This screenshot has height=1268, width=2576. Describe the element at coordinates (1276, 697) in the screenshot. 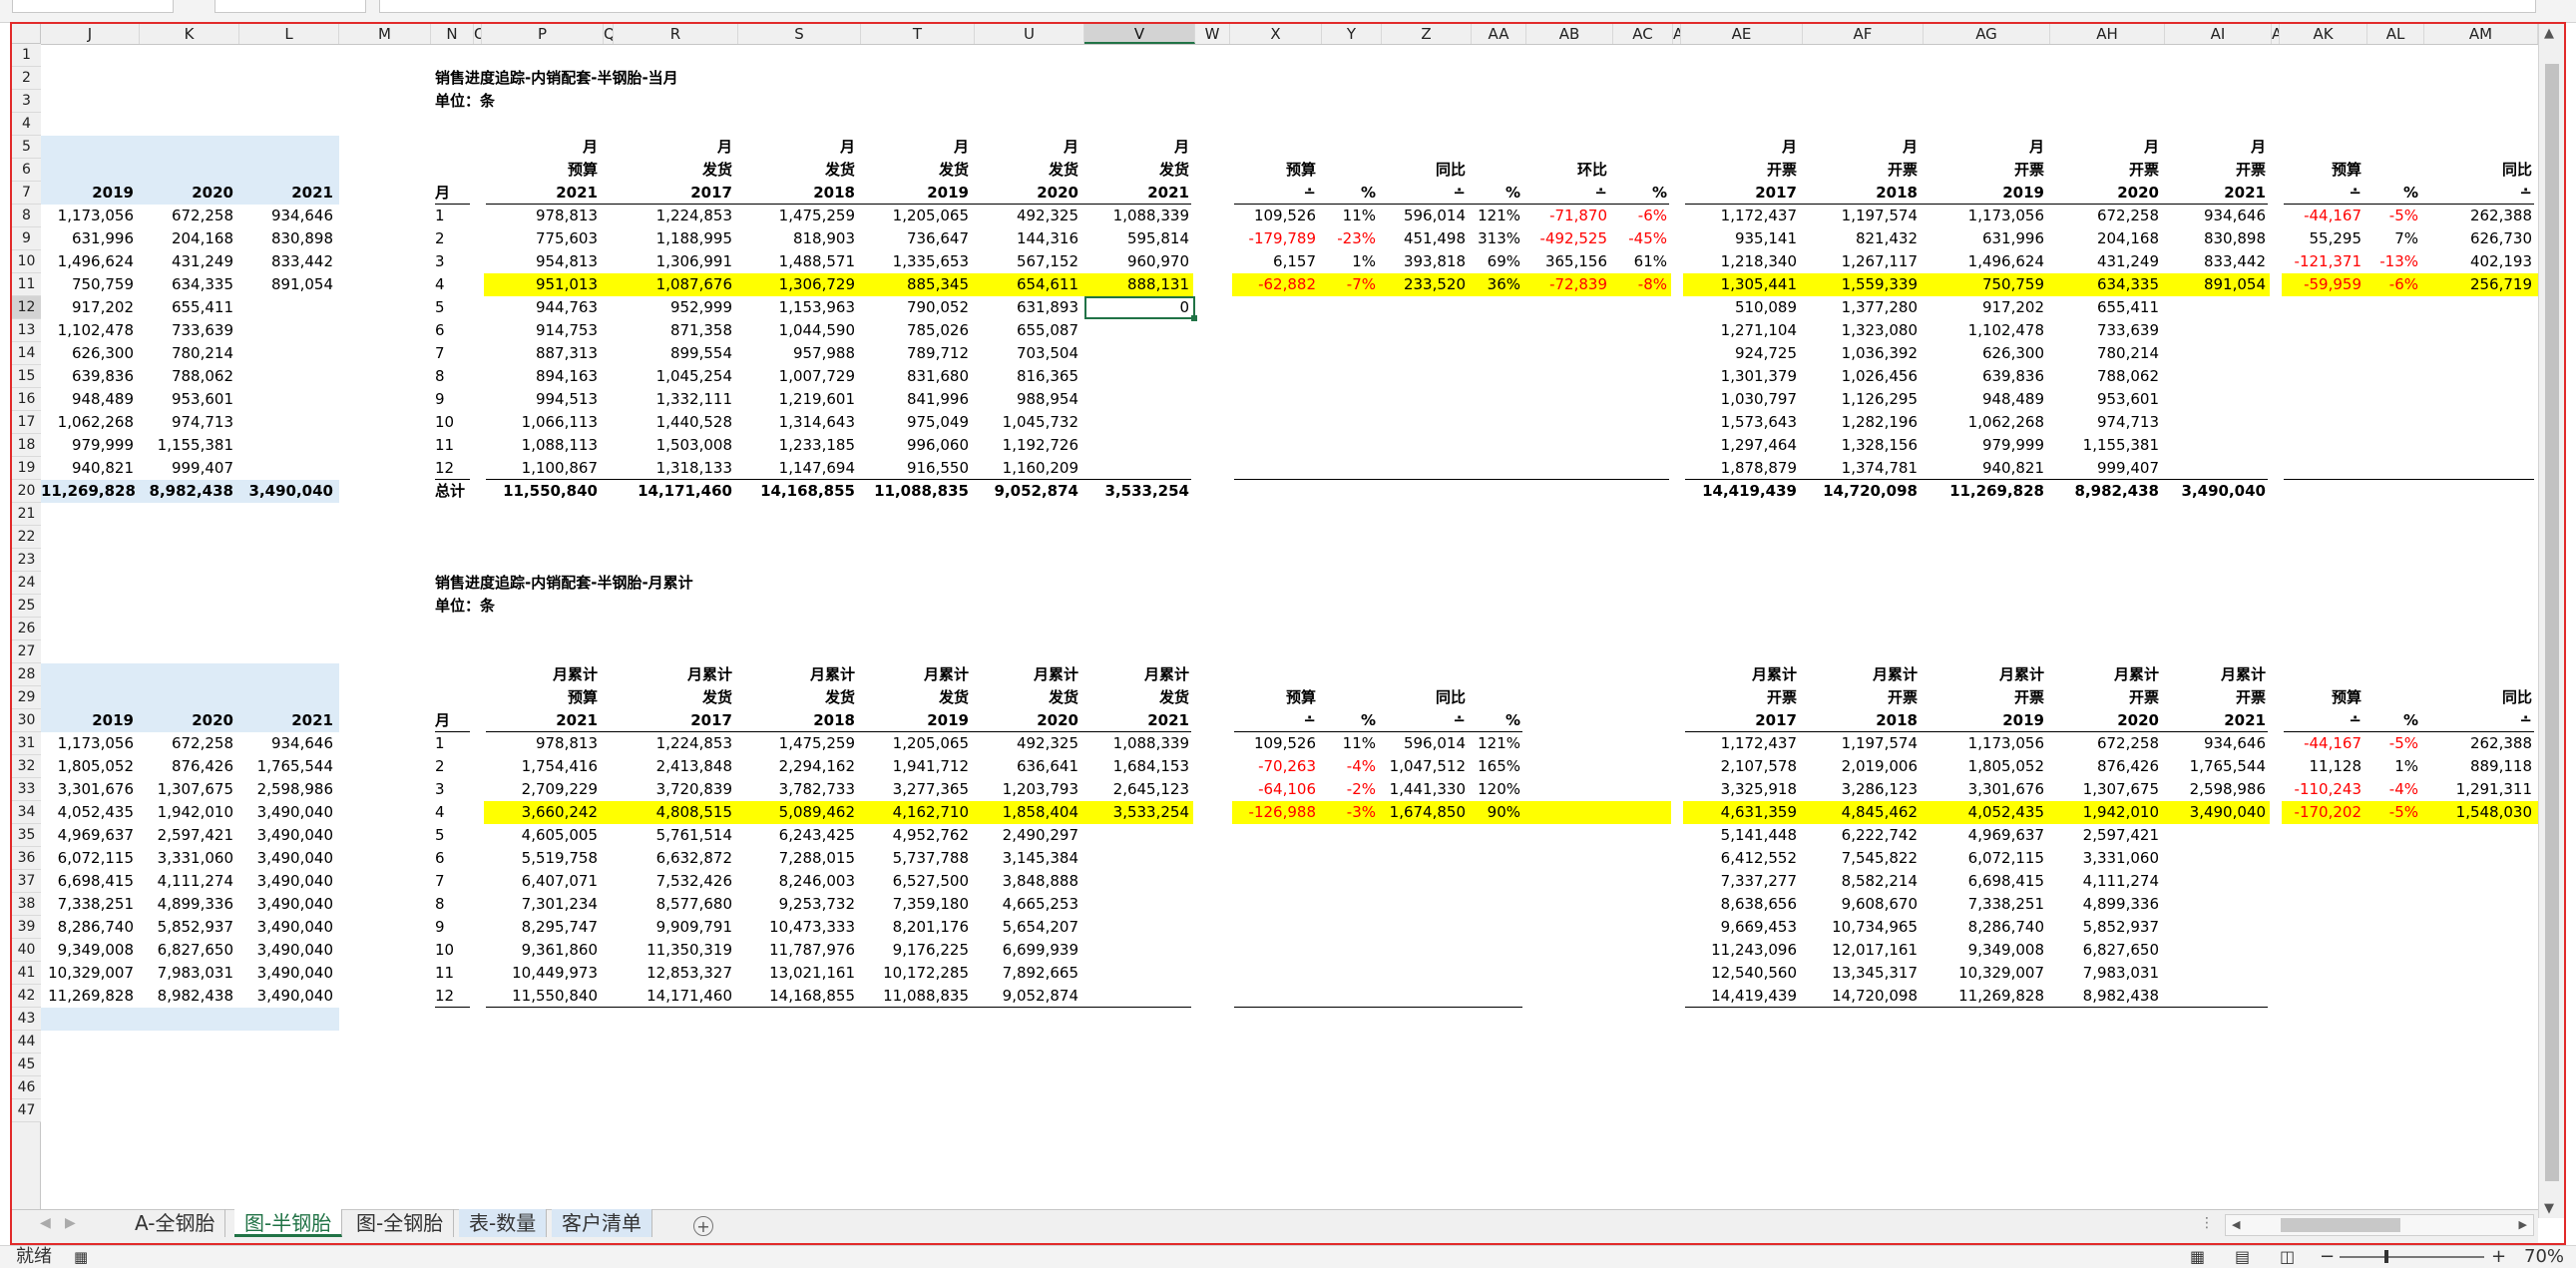

I see `cell-x29: 预算` at that location.